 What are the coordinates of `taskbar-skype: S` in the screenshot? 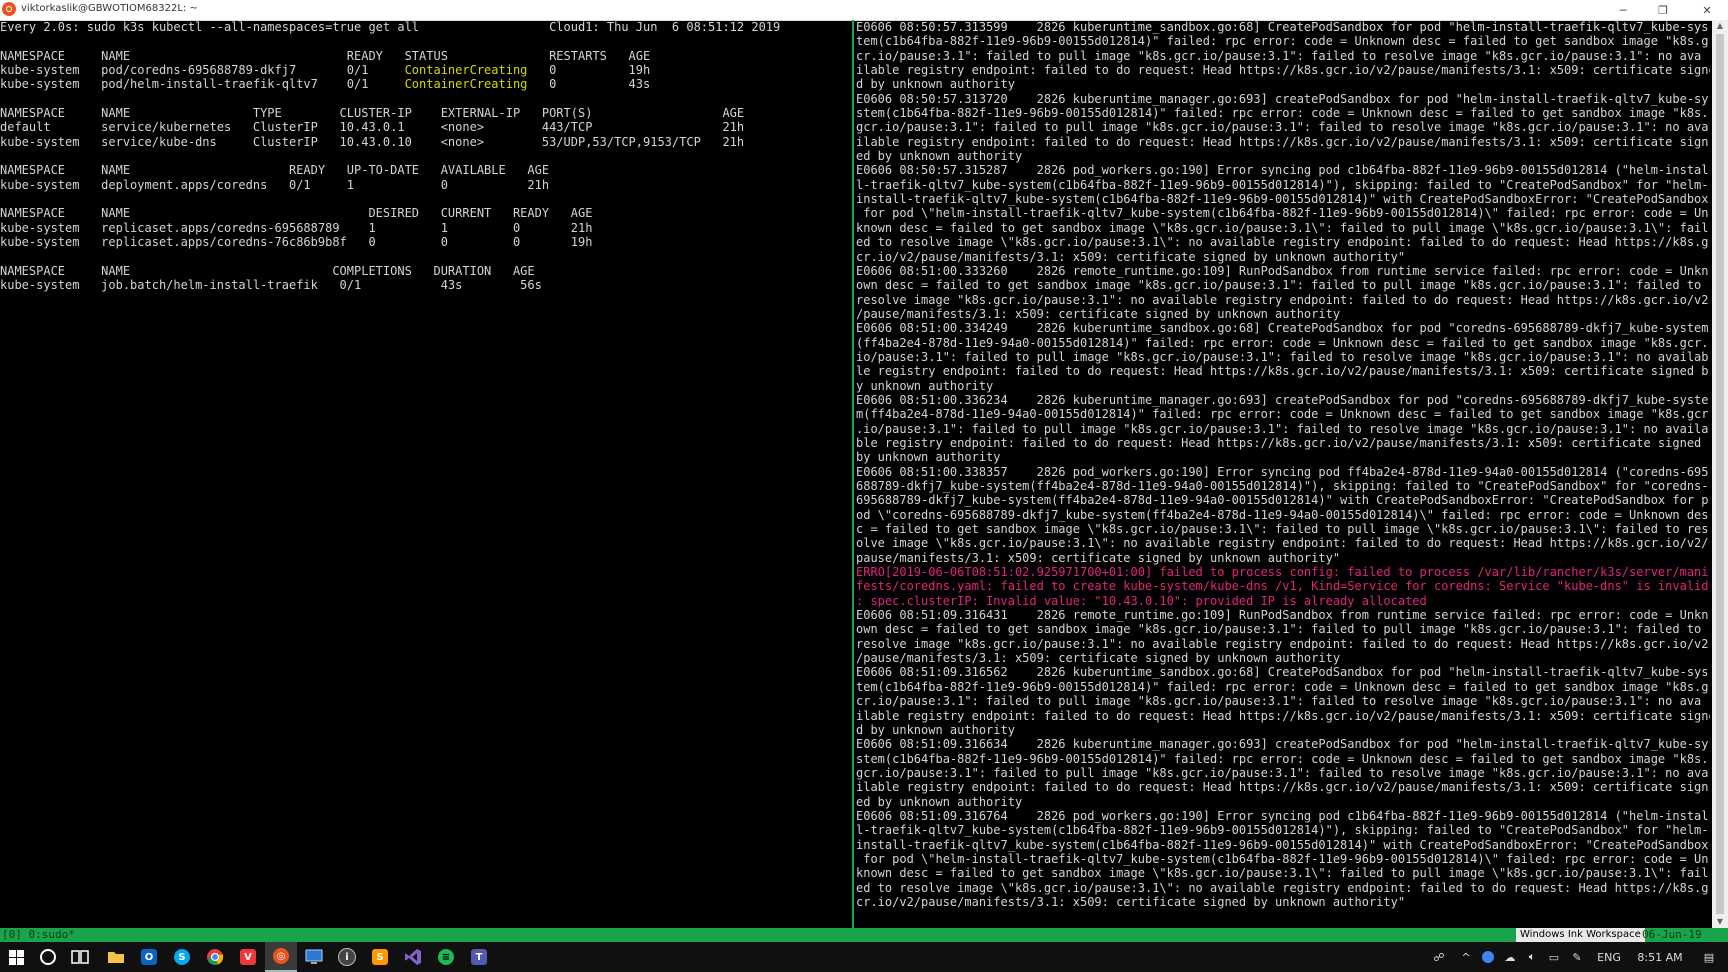 It's located at (182, 957).